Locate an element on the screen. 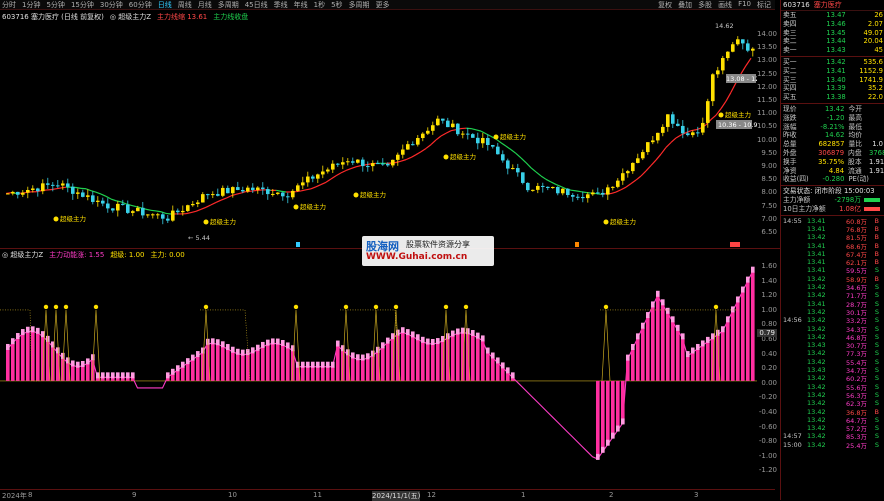  toolbar-item: 标记 is located at coordinates (764, 5).